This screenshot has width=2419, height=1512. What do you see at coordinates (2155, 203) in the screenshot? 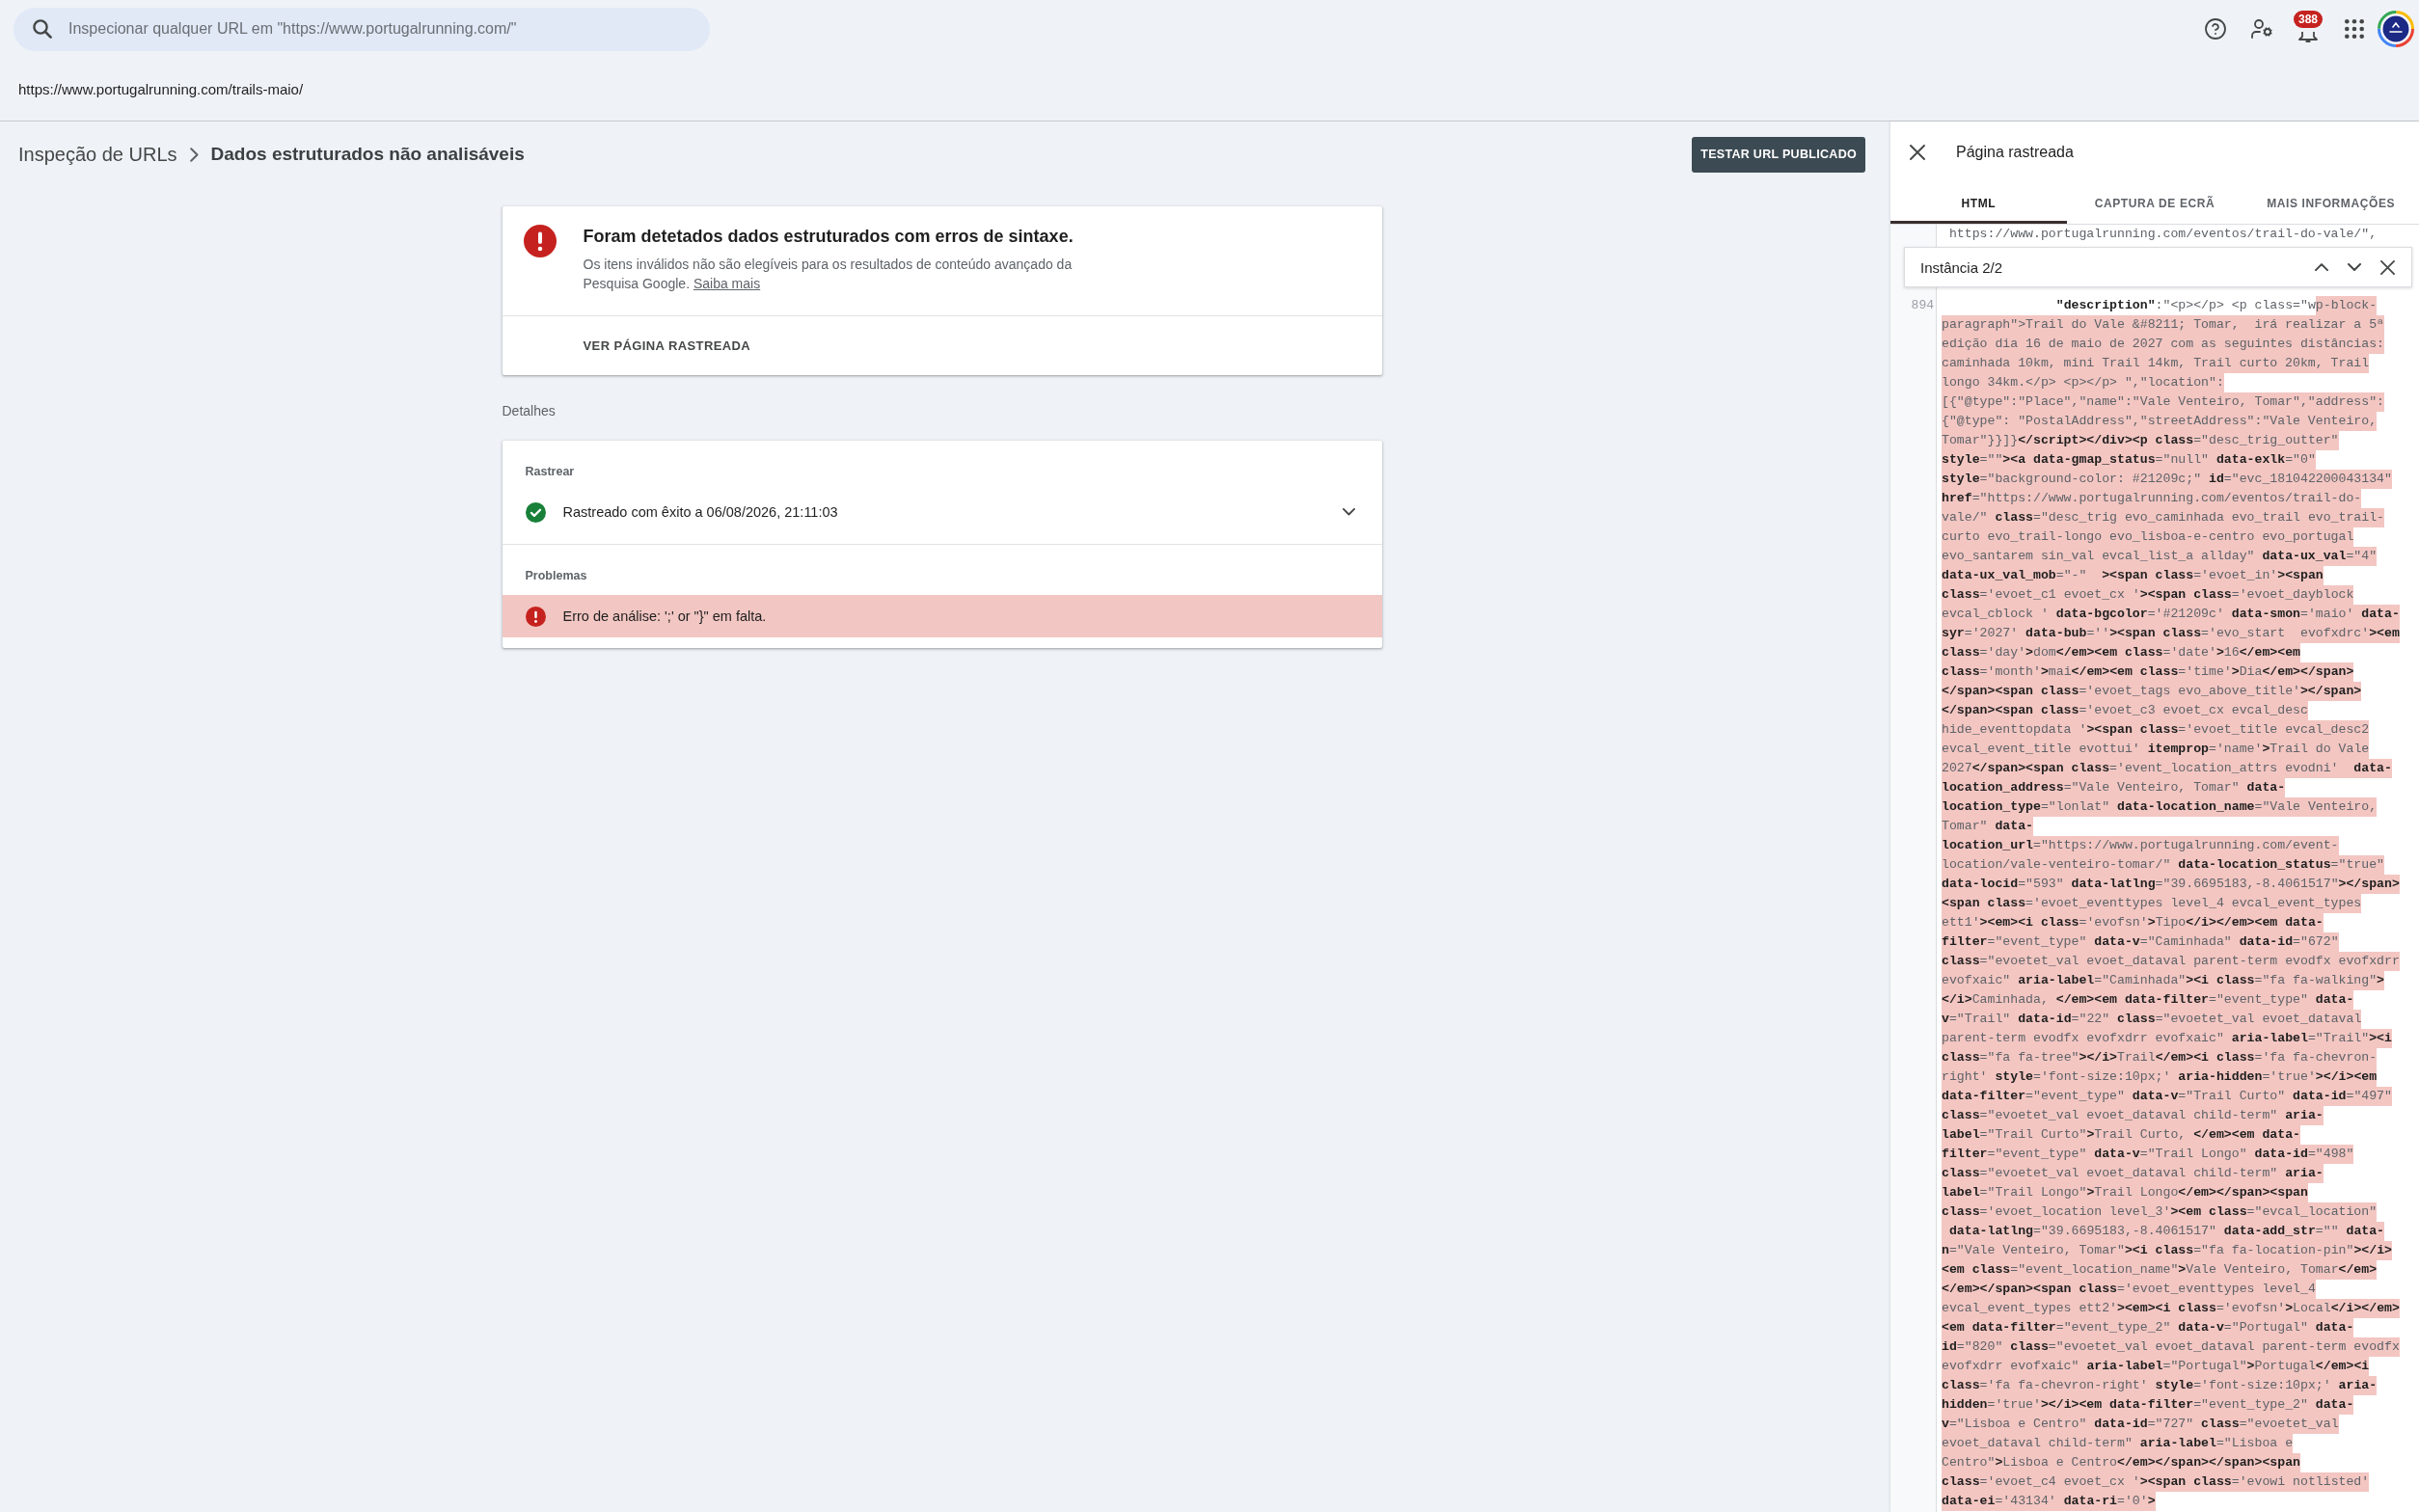
I see `tab: CAPTURA DE ECRÃ` at bounding box center [2155, 203].